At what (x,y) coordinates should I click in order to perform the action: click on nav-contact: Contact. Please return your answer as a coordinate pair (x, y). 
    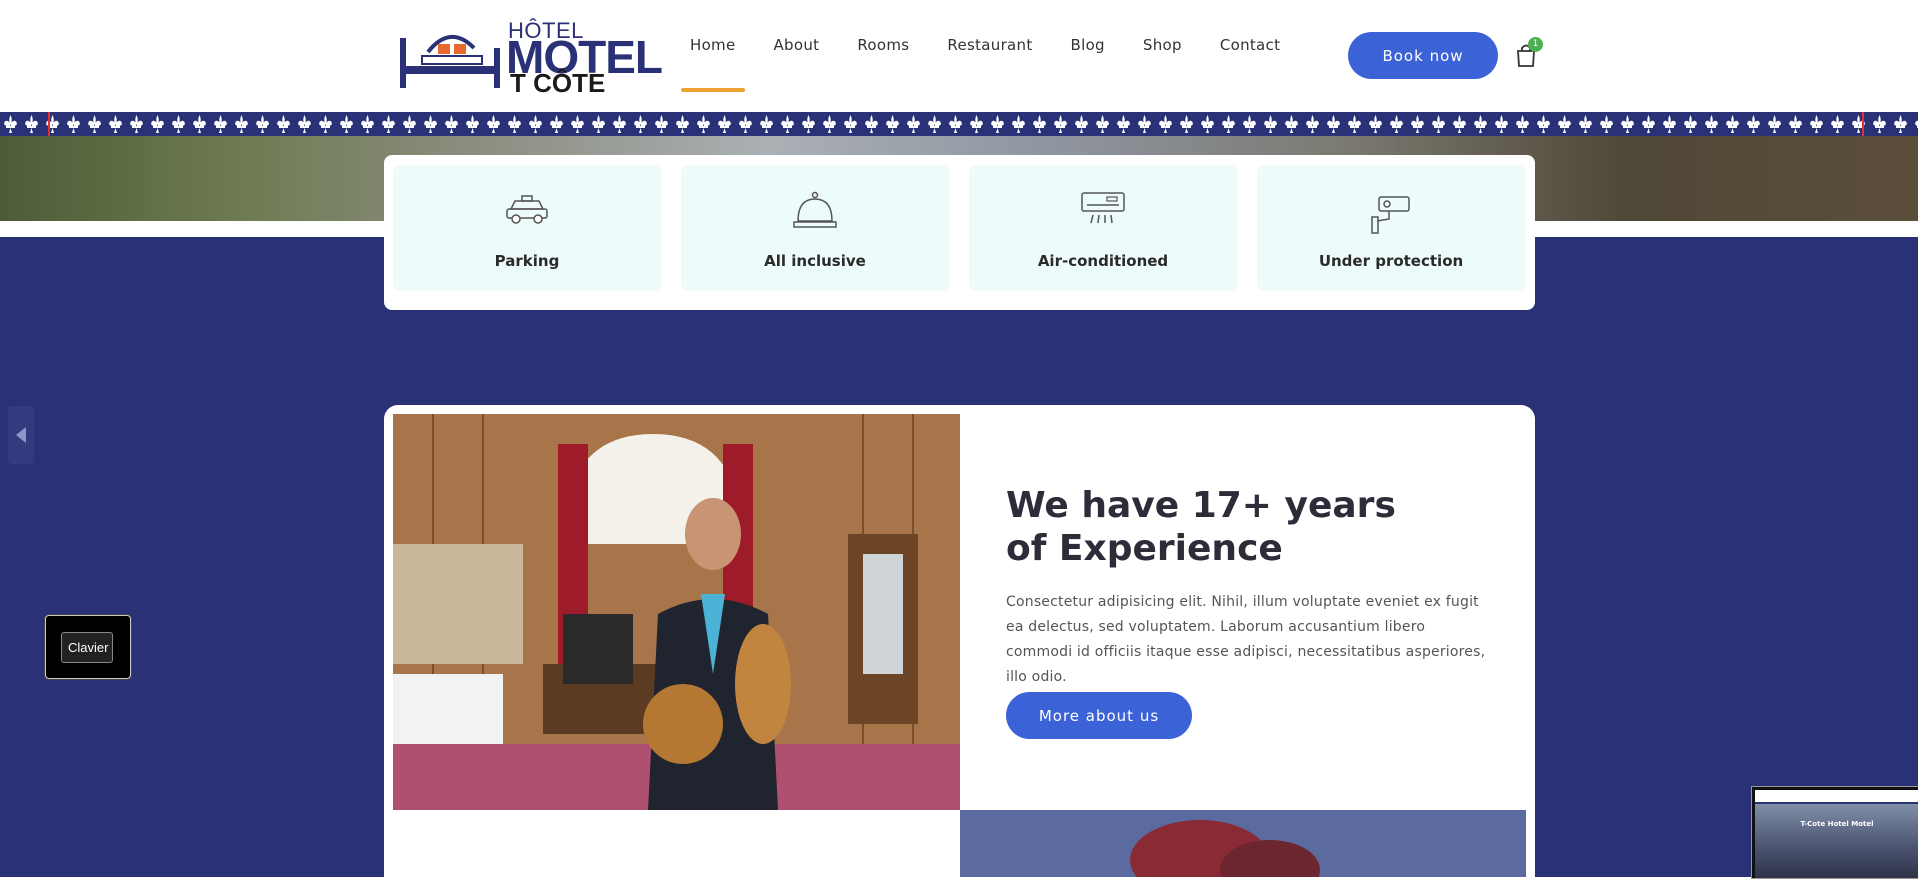
    Looking at the image, I should click on (1250, 56).